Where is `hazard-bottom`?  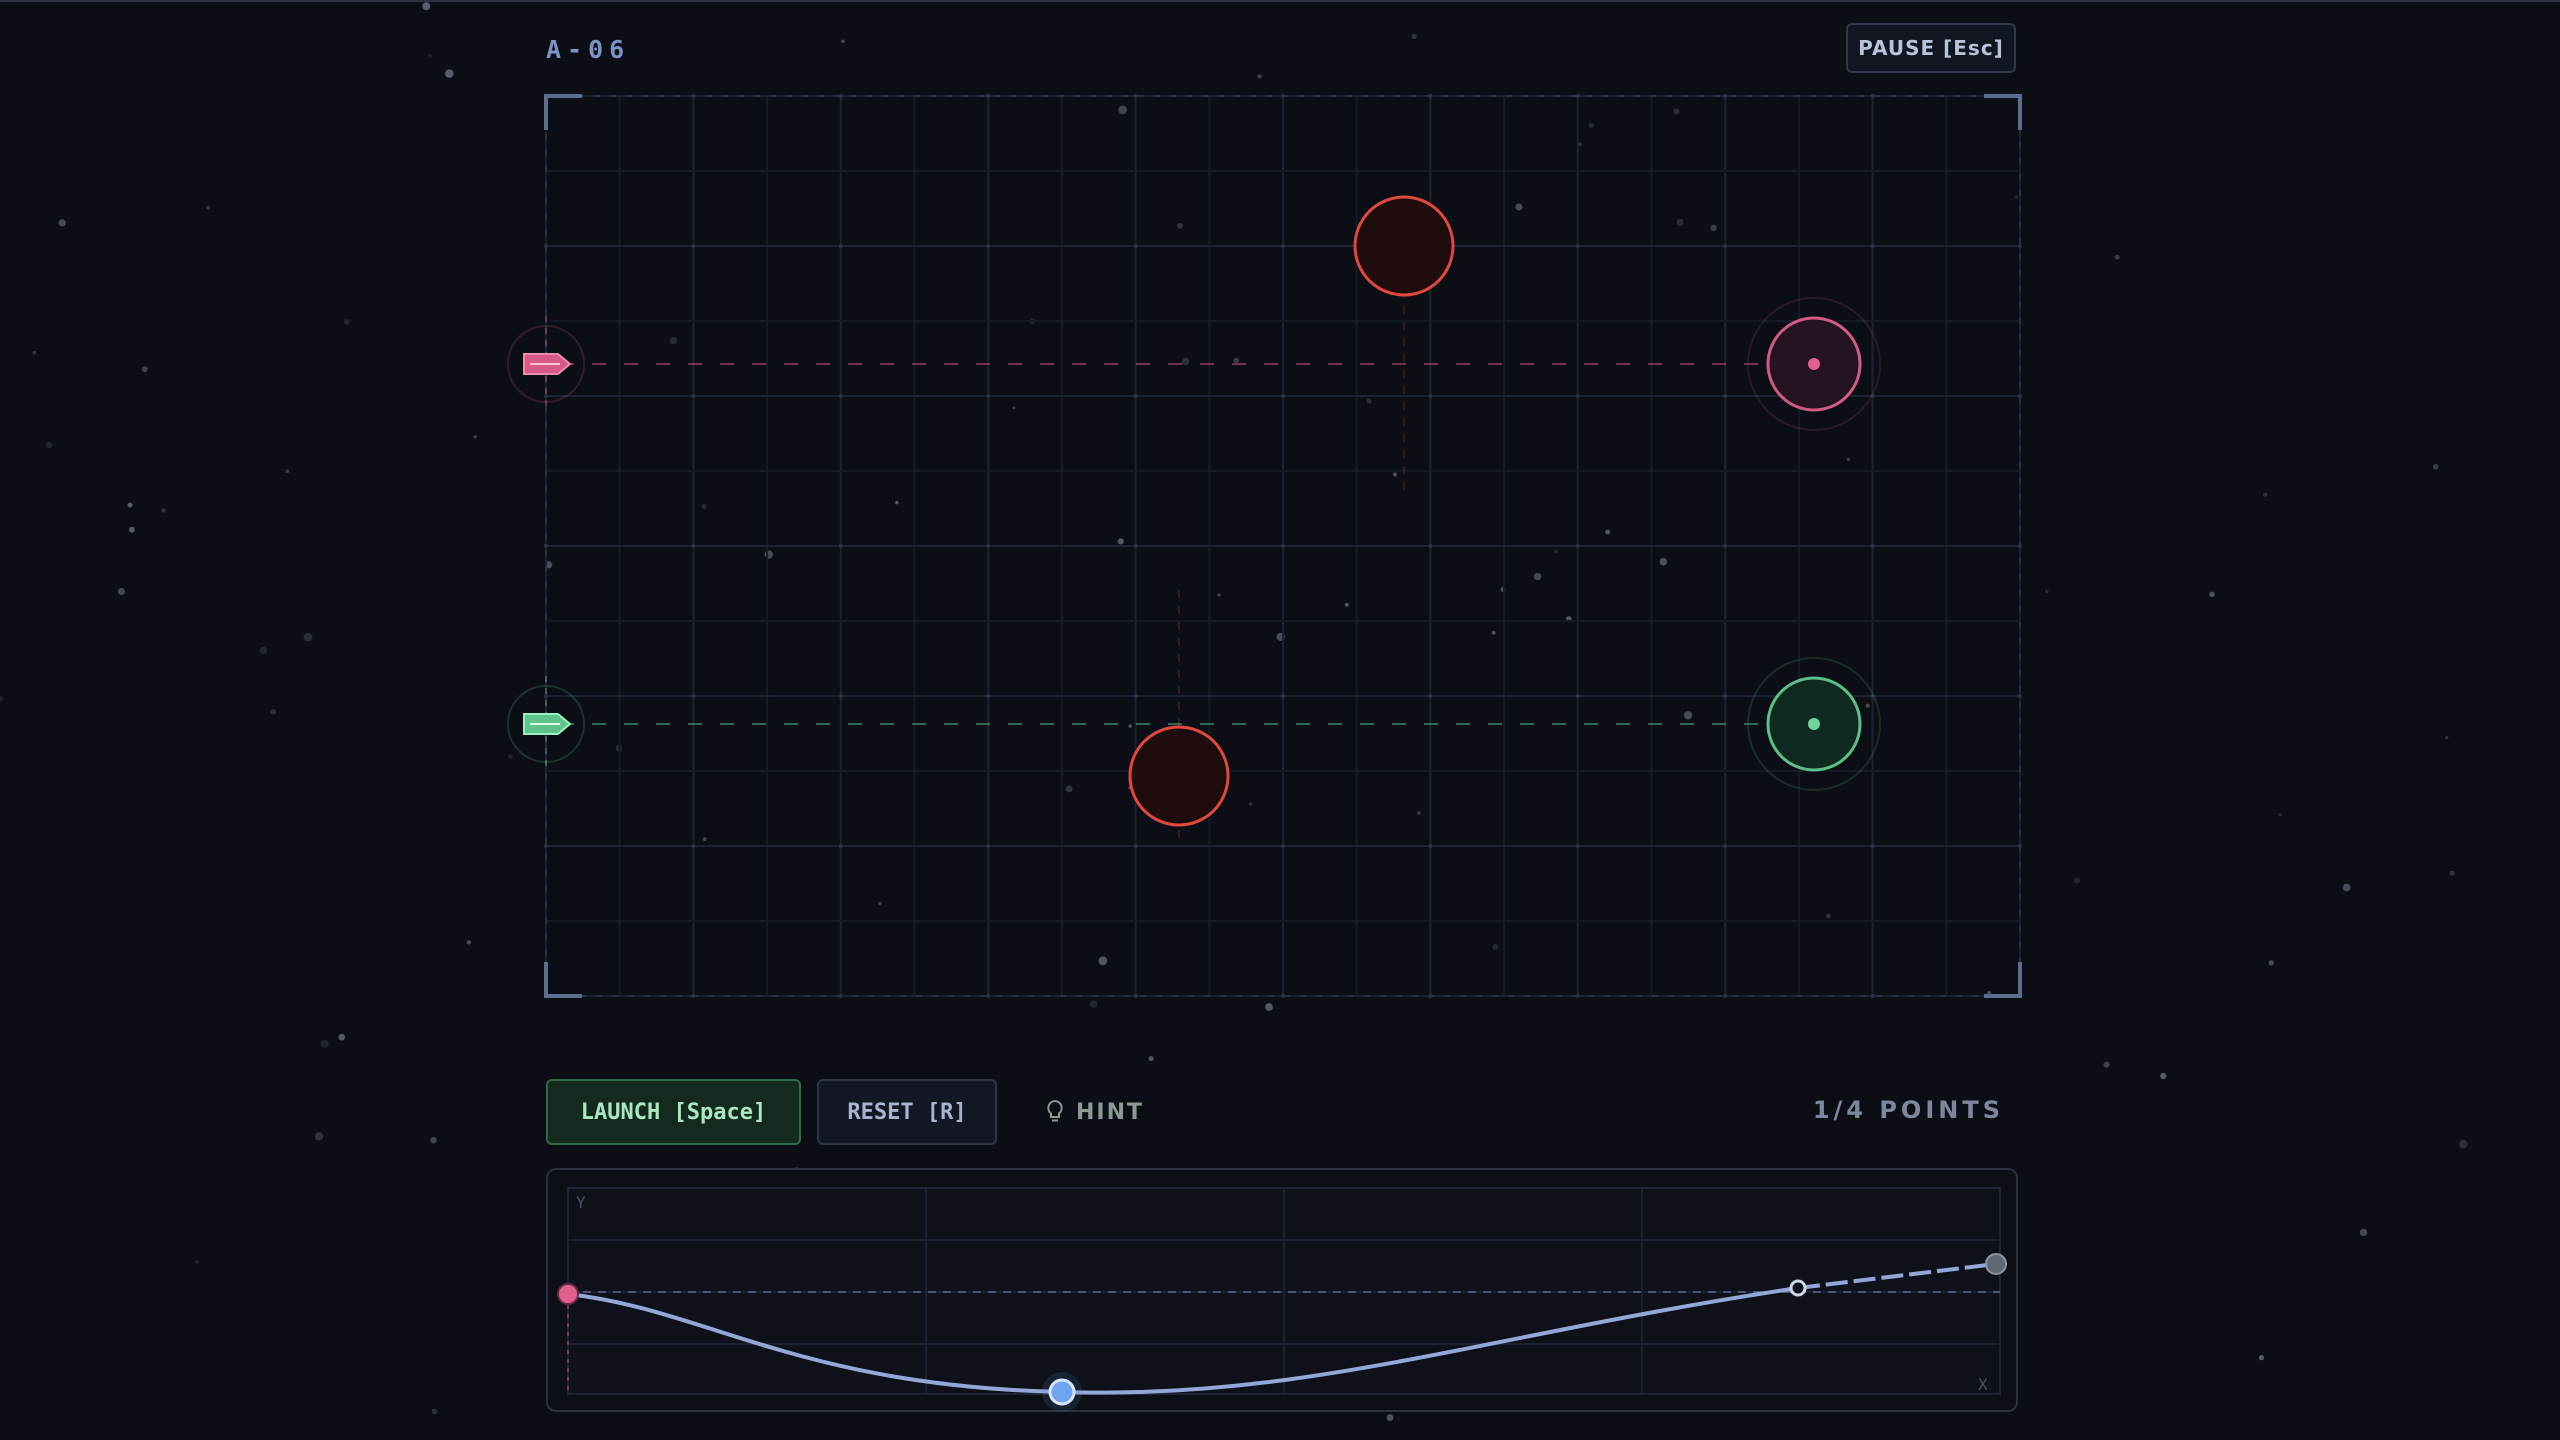
hazard-bottom is located at coordinates (1179, 716).